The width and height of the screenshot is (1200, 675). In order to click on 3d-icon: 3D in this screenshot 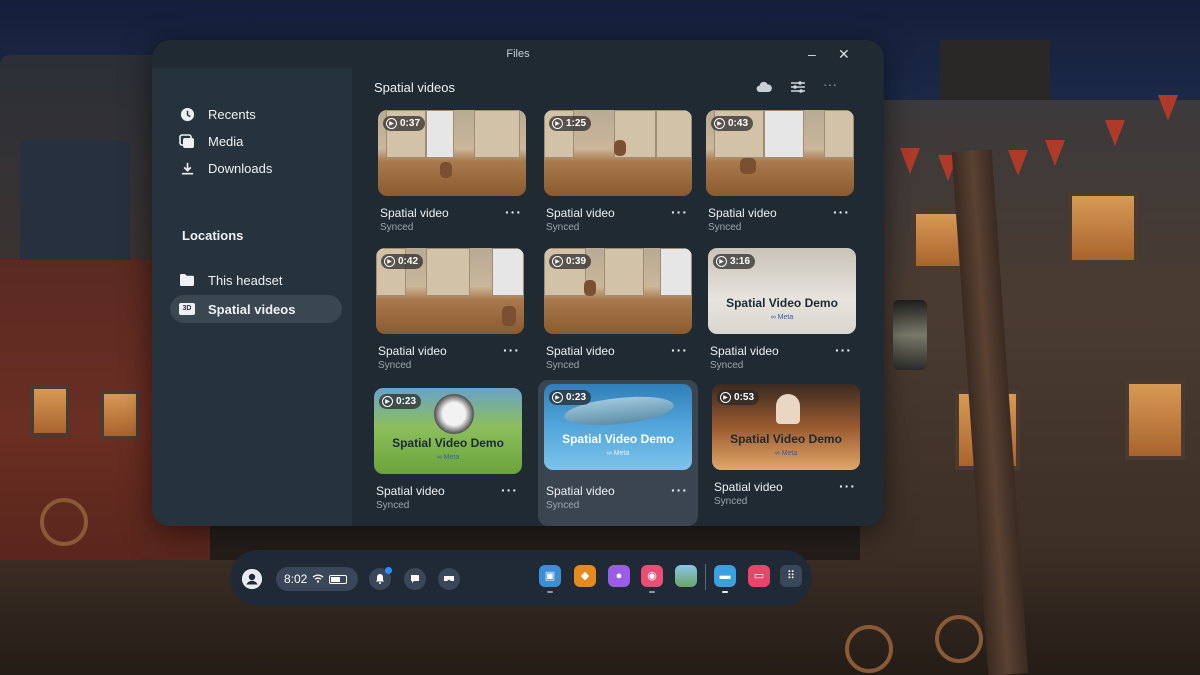, I will do `click(187, 309)`.